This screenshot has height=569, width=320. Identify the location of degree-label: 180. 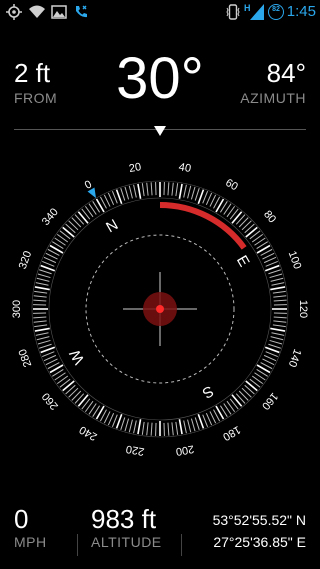
(232, 433).